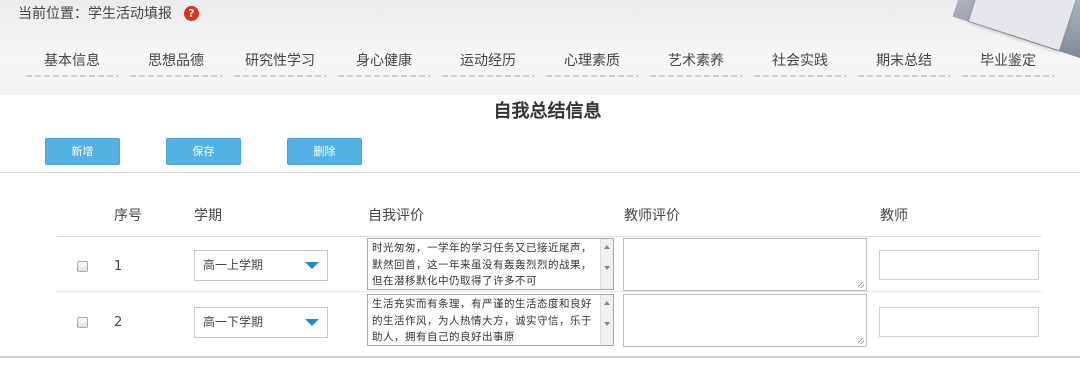  I want to click on tab-label: 研究性学习, so click(280, 61).